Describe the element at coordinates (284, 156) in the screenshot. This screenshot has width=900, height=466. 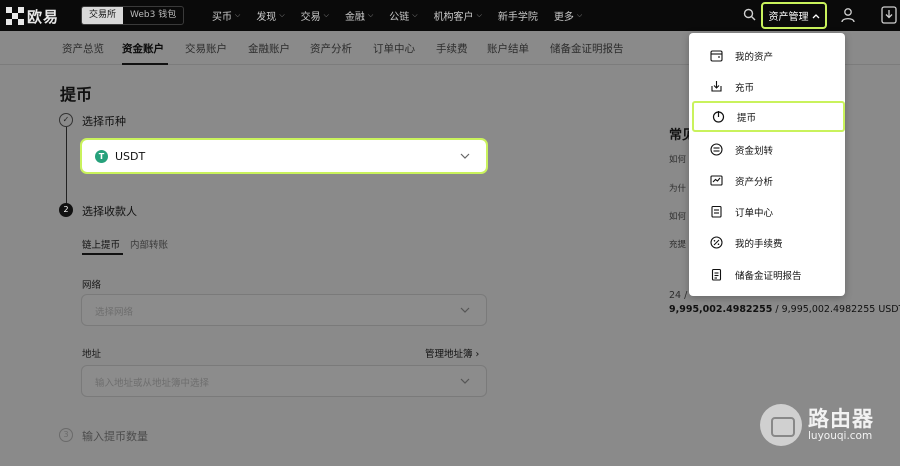
I see `coin-select: T USDT` at that location.